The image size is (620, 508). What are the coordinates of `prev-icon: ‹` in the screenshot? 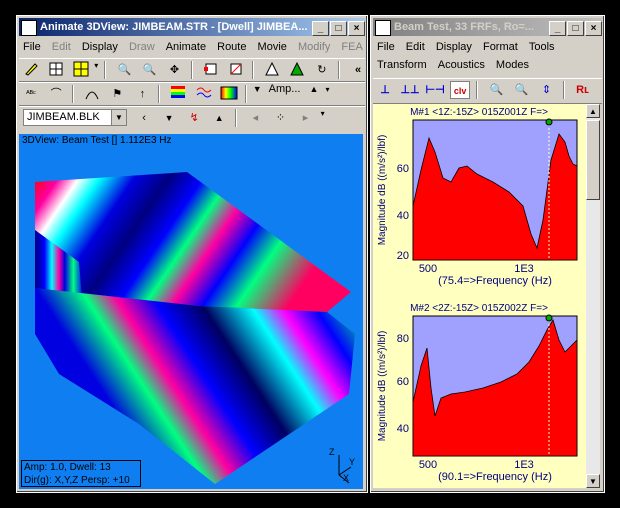 It's located at (144, 118).